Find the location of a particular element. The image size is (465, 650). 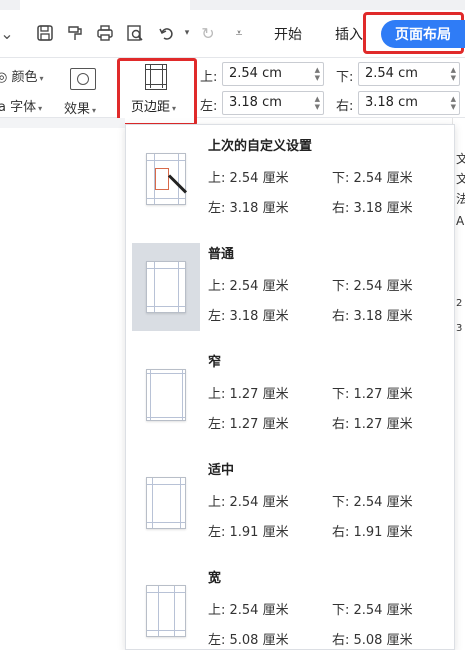

narrow-margins-icon is located at coordinates (166, 395).